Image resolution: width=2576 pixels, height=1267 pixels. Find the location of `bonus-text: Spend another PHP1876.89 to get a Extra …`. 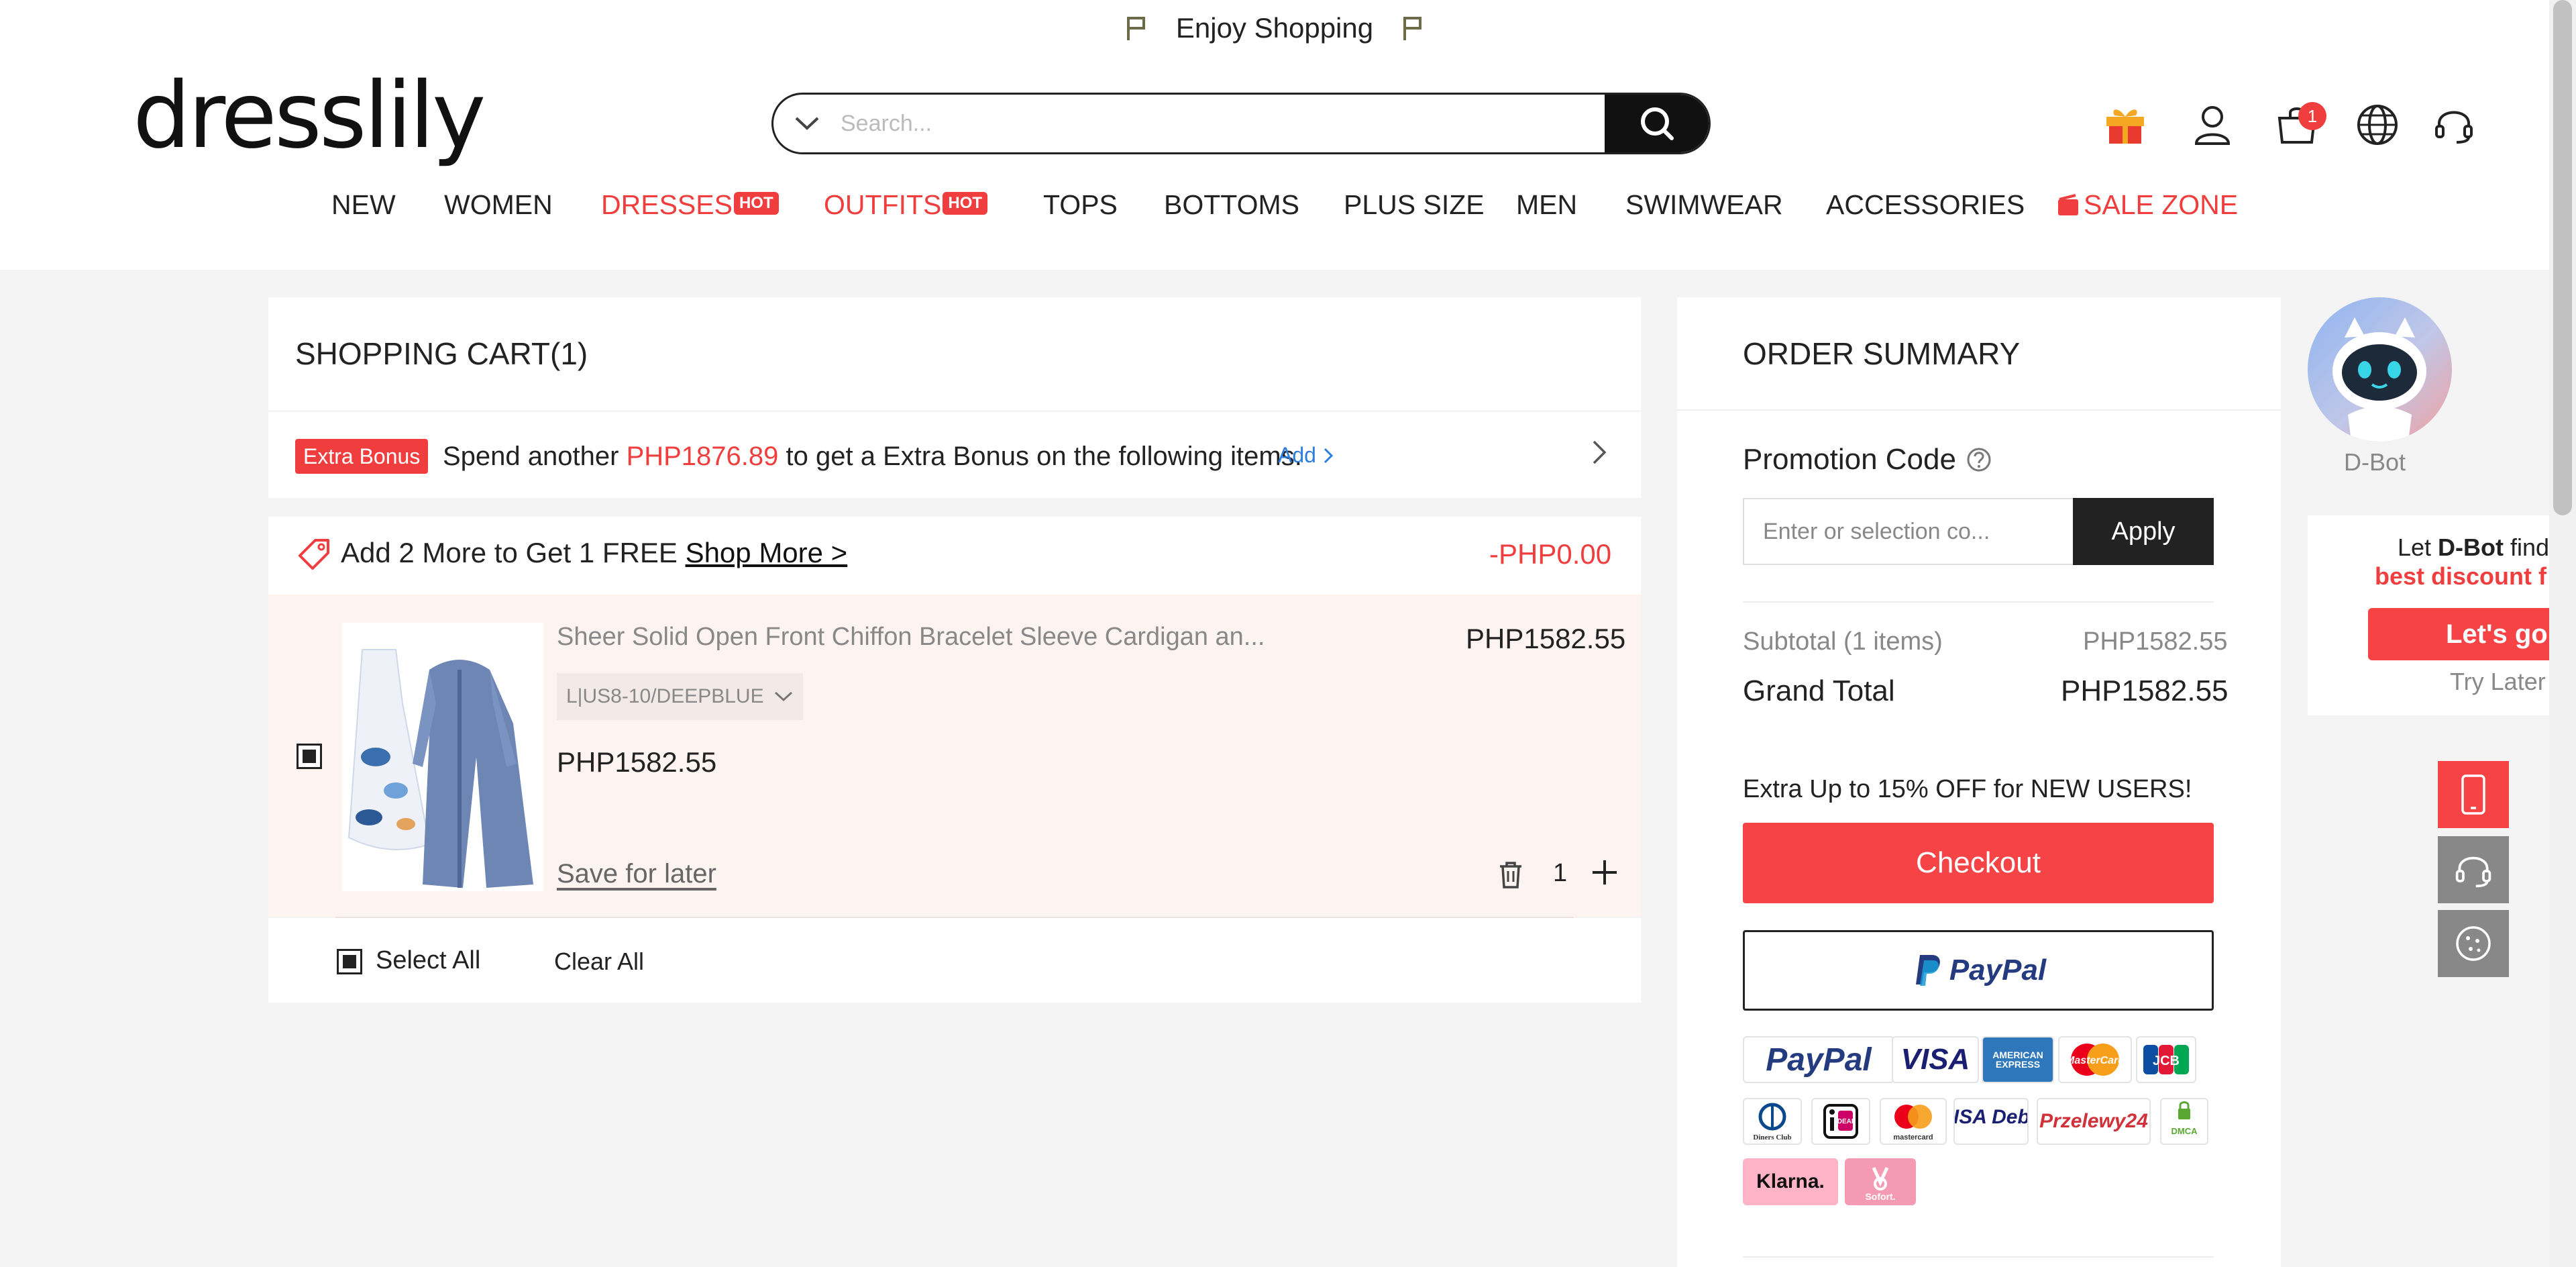

bonus-text: Spend another PHP1876.89 to get a Extra … is located at coordinates (872, 456).